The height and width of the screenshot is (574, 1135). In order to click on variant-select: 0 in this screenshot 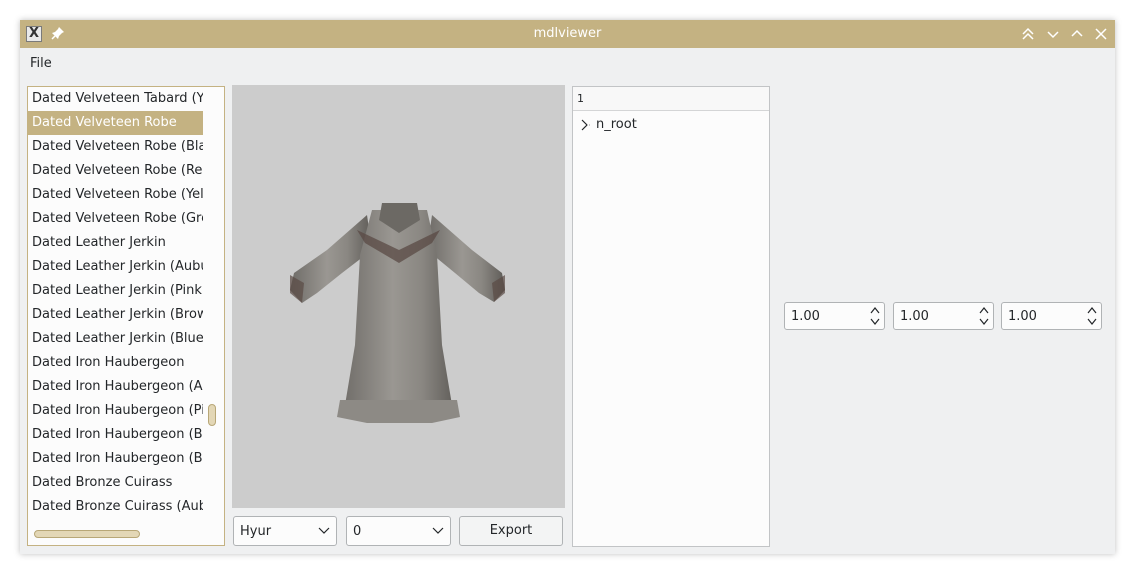, I will do `click(398, 531)`.